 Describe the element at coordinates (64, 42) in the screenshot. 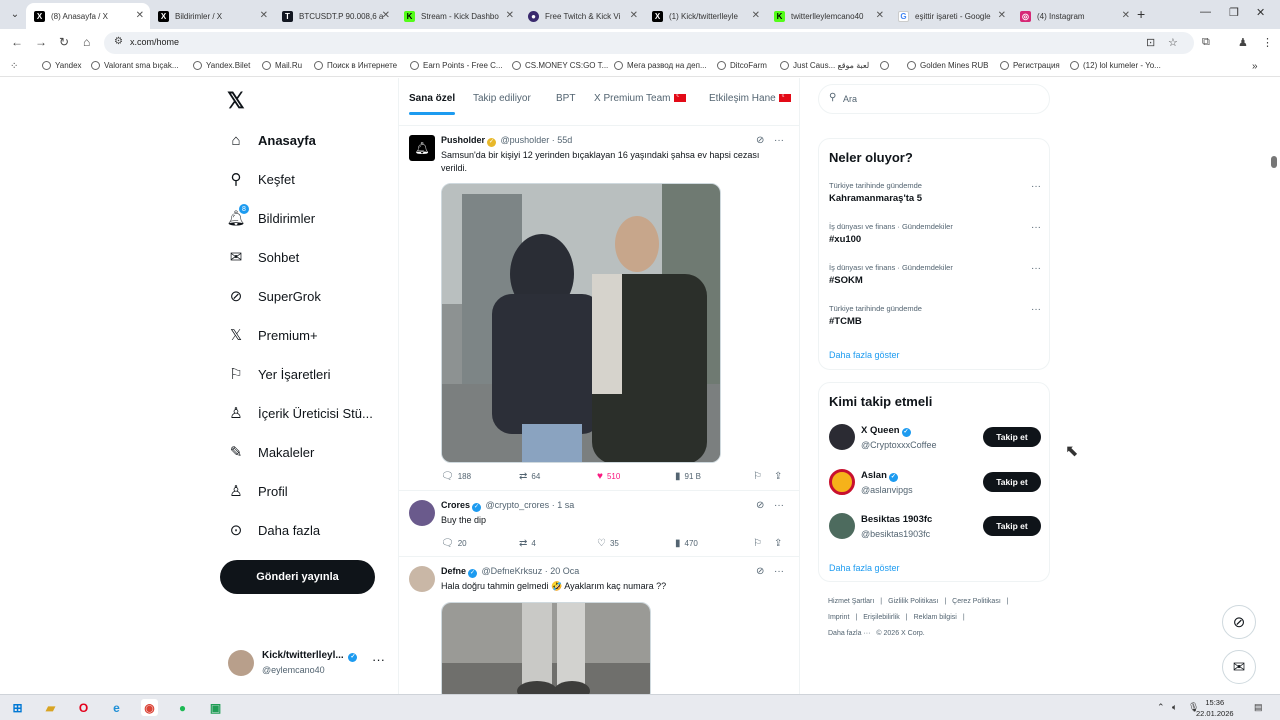

I see `reload-icon: ↻` at that location.